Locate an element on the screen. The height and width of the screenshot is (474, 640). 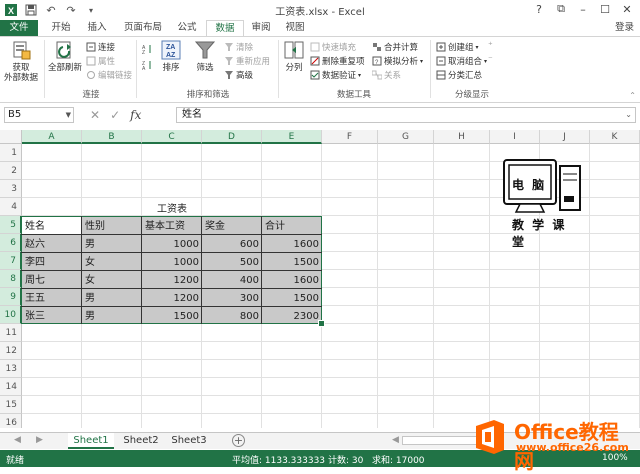
row-header-14: 14 is located at coordinates (11, 387).